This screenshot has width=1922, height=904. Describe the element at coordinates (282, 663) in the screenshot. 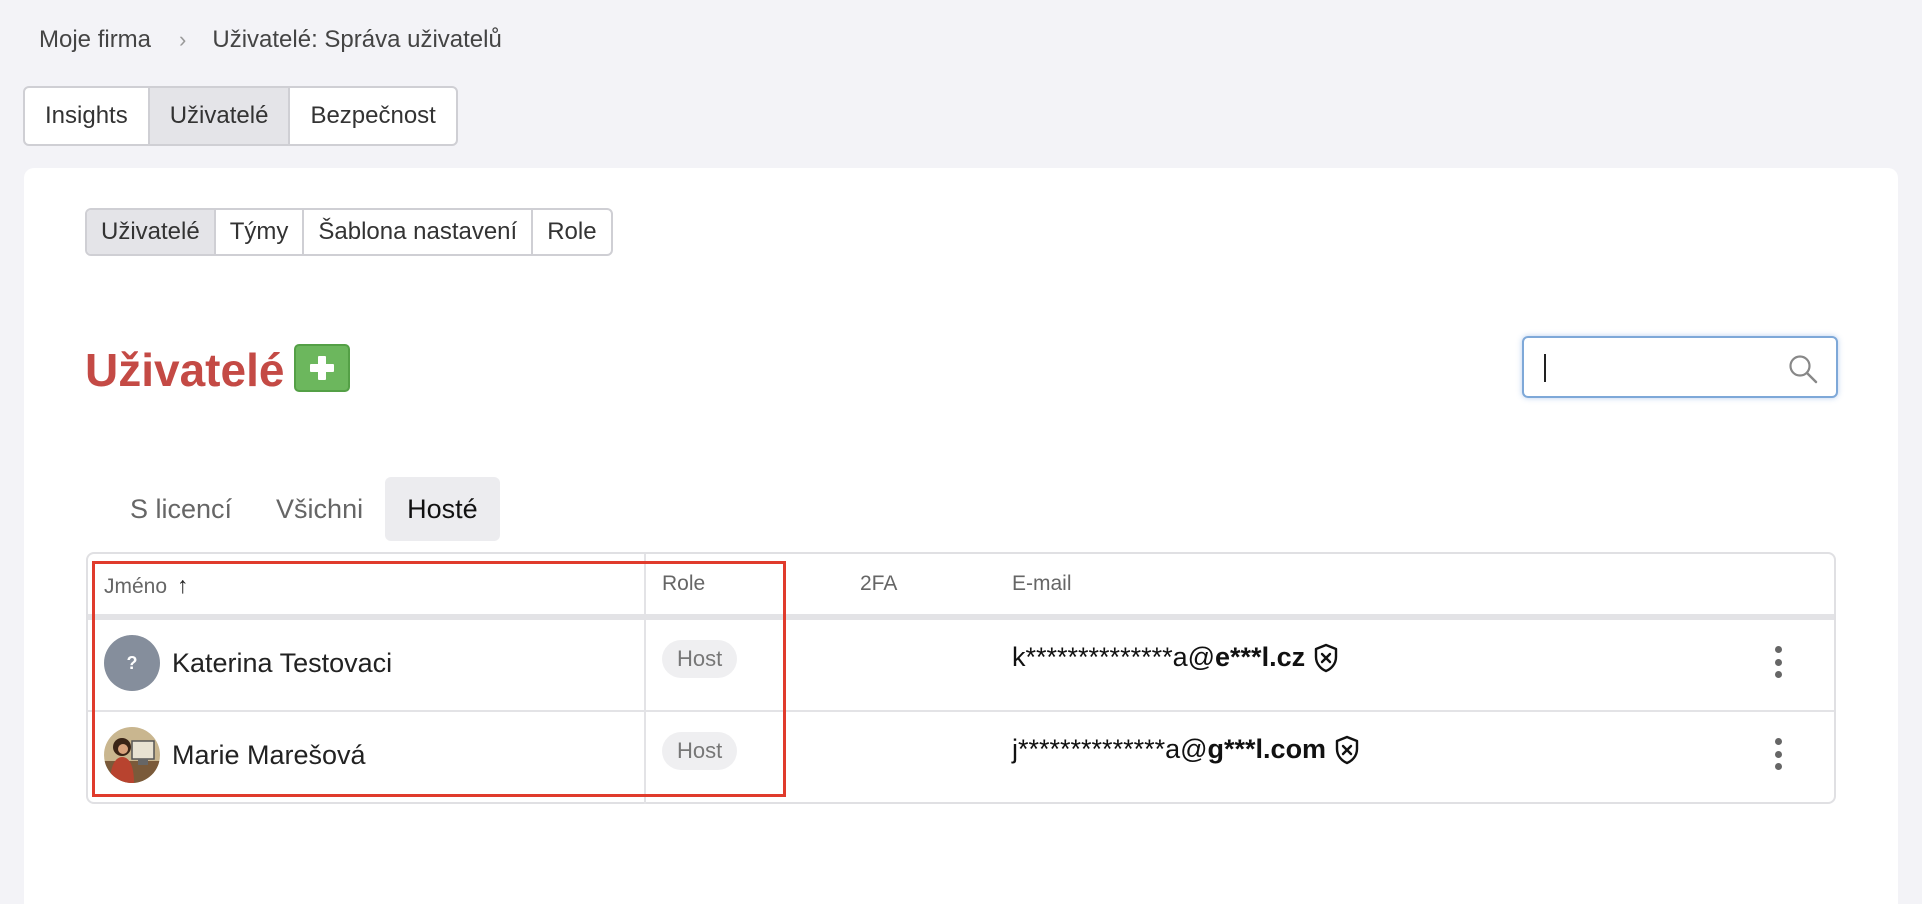

I see `user-name: Katerina Testovaci` at that location.